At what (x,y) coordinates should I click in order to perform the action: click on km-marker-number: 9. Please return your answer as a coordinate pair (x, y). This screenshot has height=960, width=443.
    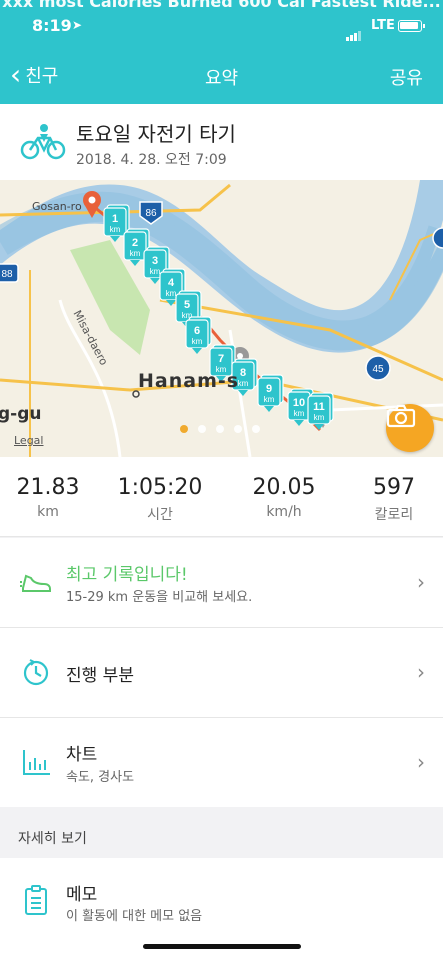
    Looking at the image, I should click on (269, 389).